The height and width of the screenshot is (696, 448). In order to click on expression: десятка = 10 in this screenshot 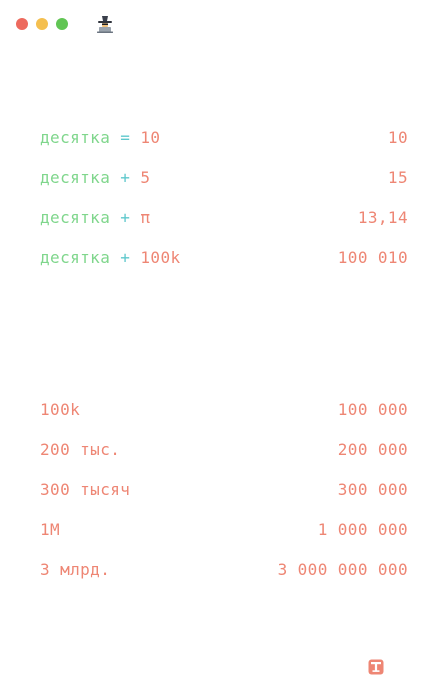, I will do `click(100, 138)`.